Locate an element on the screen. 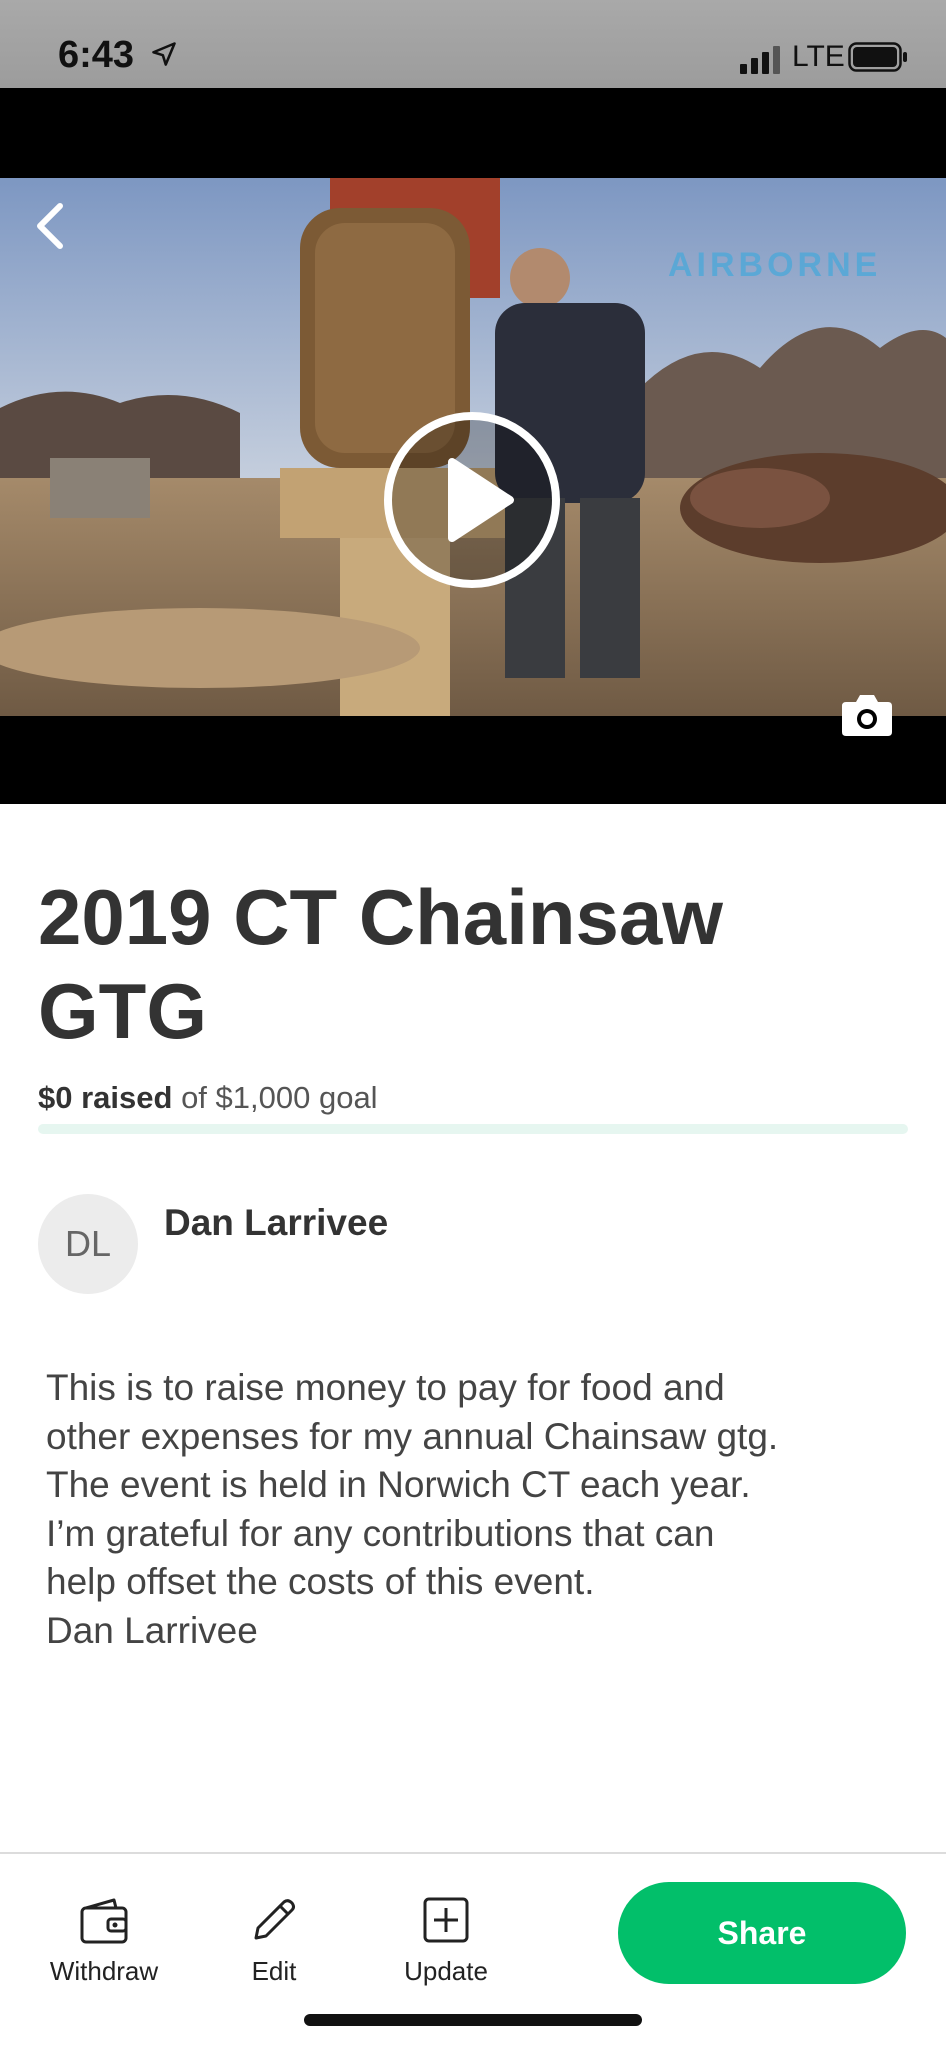 This screenshot has height=2050, width=946. back-chevron-icon is located at coordinates (50, 226).